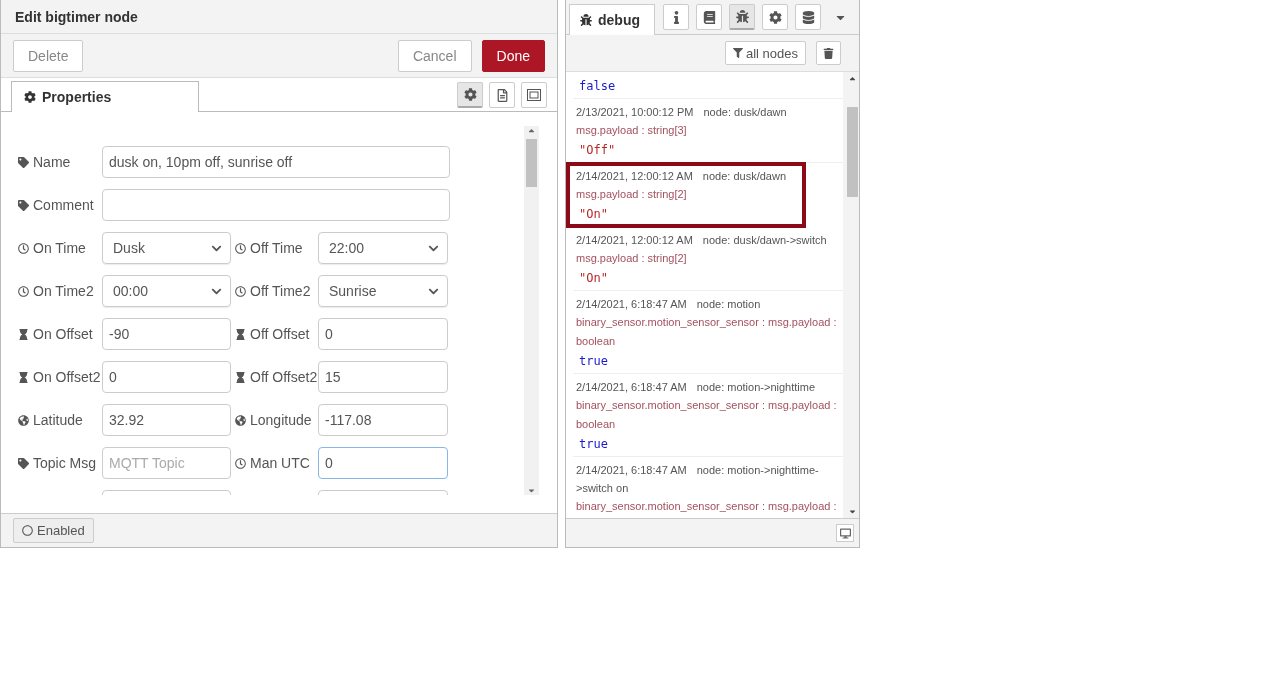  What do you see at coordinates (765, 53) in the screenshot?
I see `filter-button: all nodes` at bounding box center [765, 53].